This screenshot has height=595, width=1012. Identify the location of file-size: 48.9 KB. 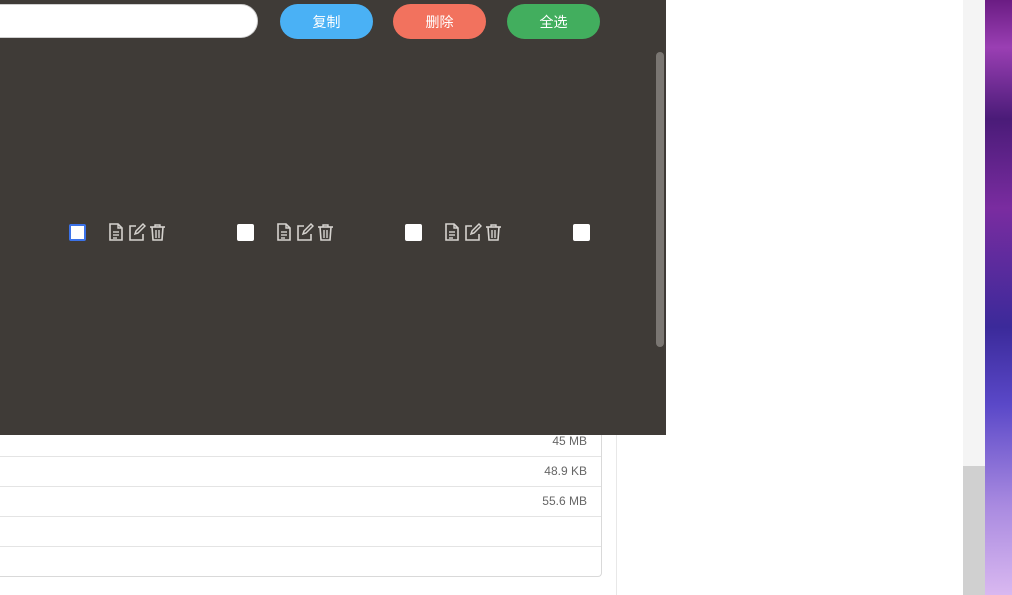
(565, 471).